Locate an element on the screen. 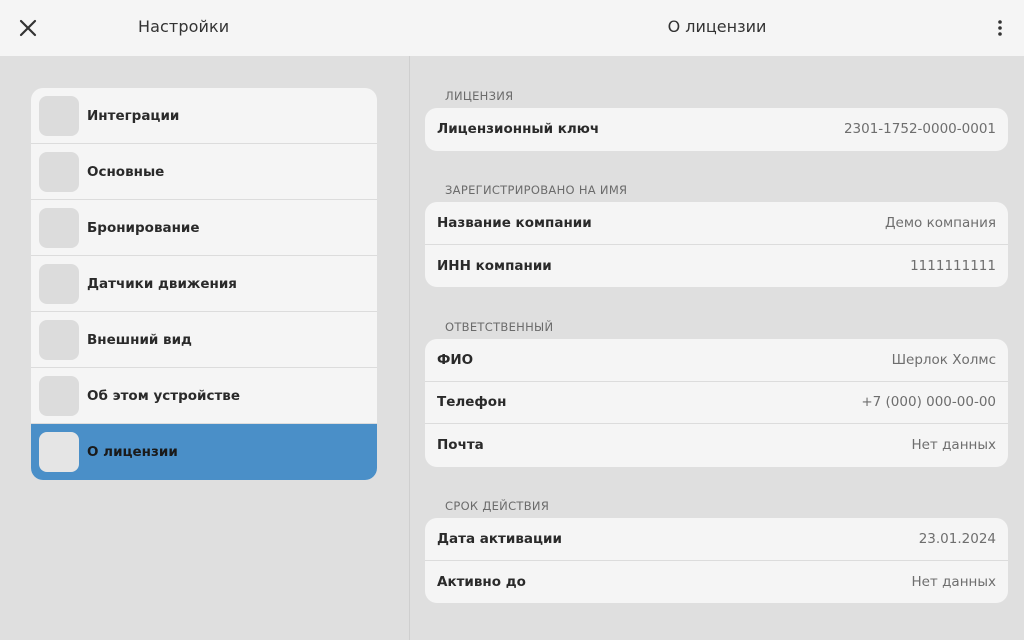 The height and width of the screenshot is (640, 1024). company-name-row: Название компании Демо компания is located at coordinates (716, 223).